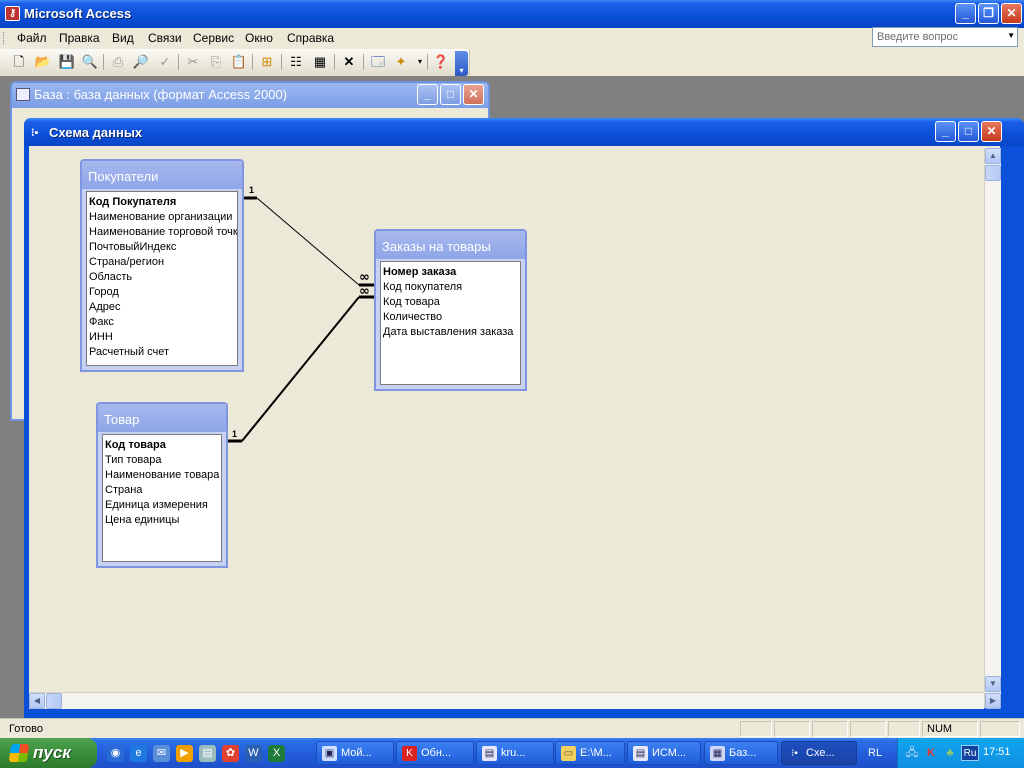  Describe the element at coordinates (349, 62) in the screenshot. I see `delete-icon: ✕` at that location.